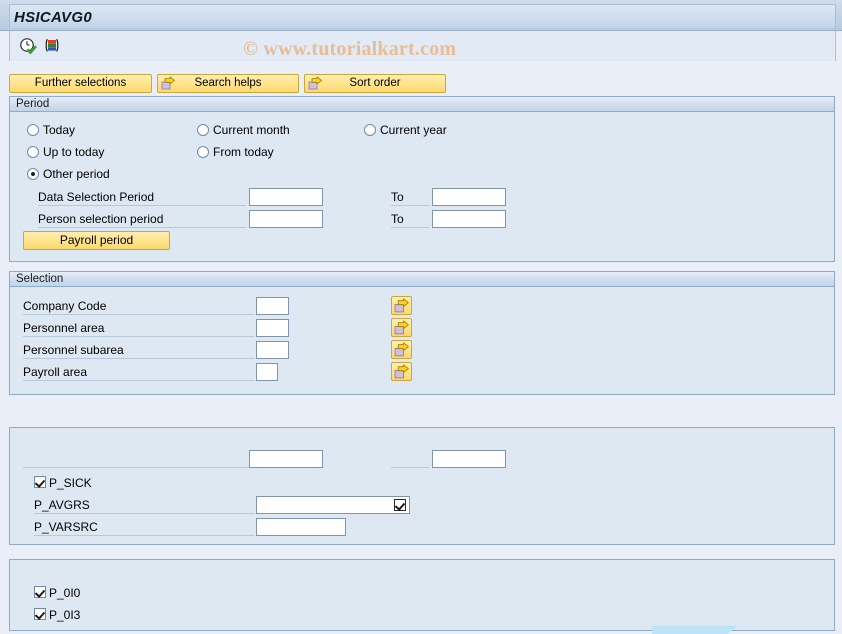 This screenshot has height=634, width=842. Describe the element at coordinates (142, 197) in the screenshot. I see `data-selection-period-label: Data Selection Period` at that location.